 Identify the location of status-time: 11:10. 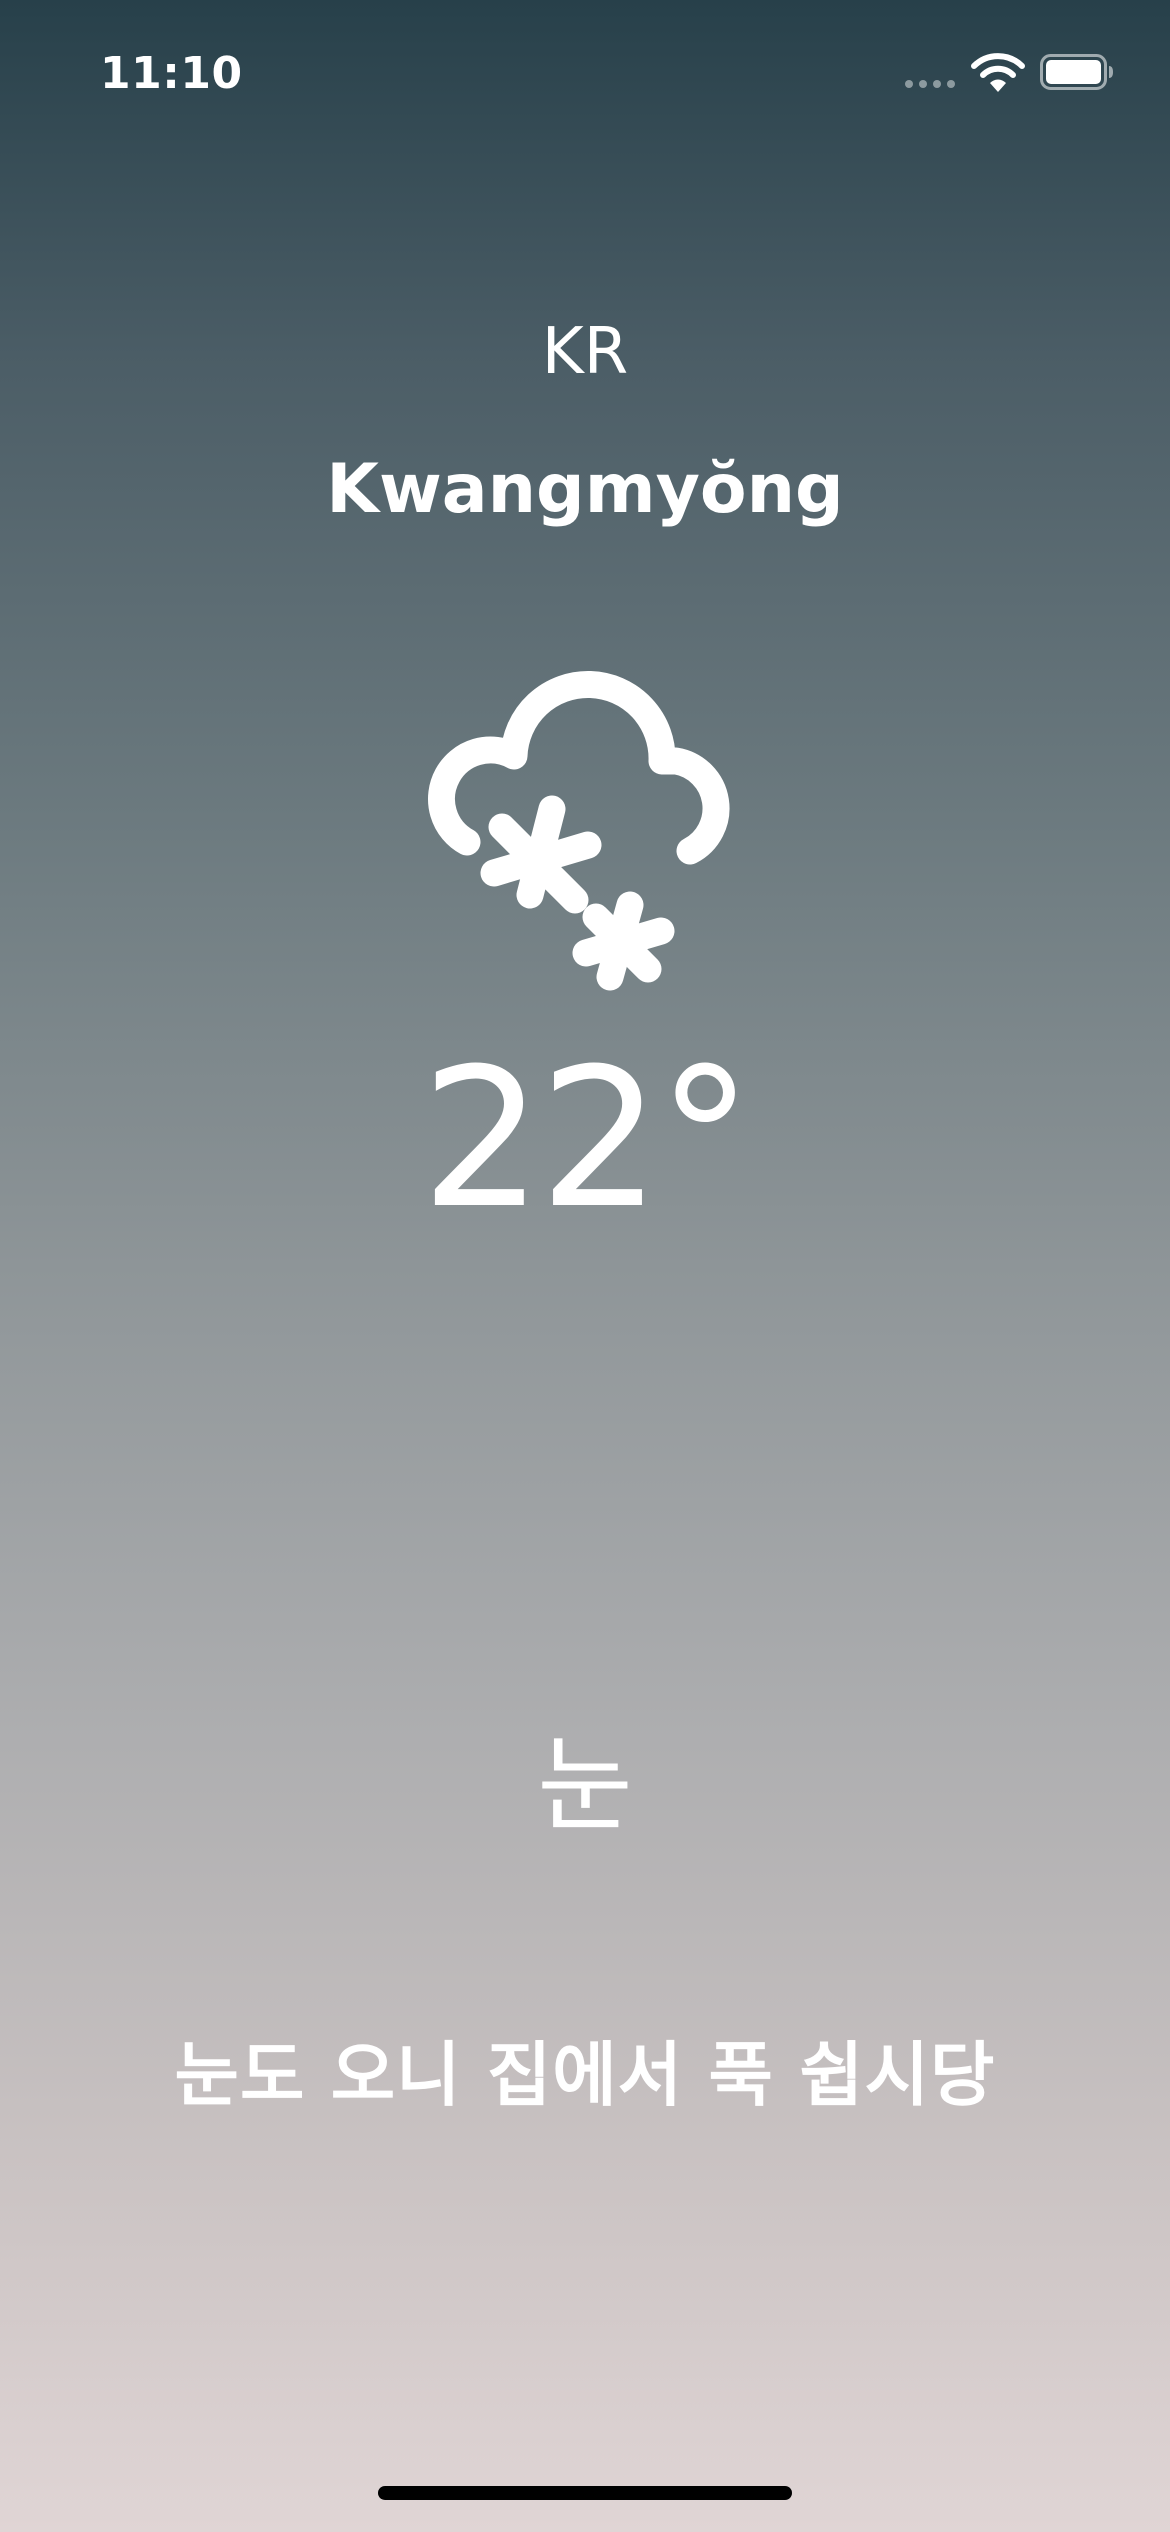
(171, 73).